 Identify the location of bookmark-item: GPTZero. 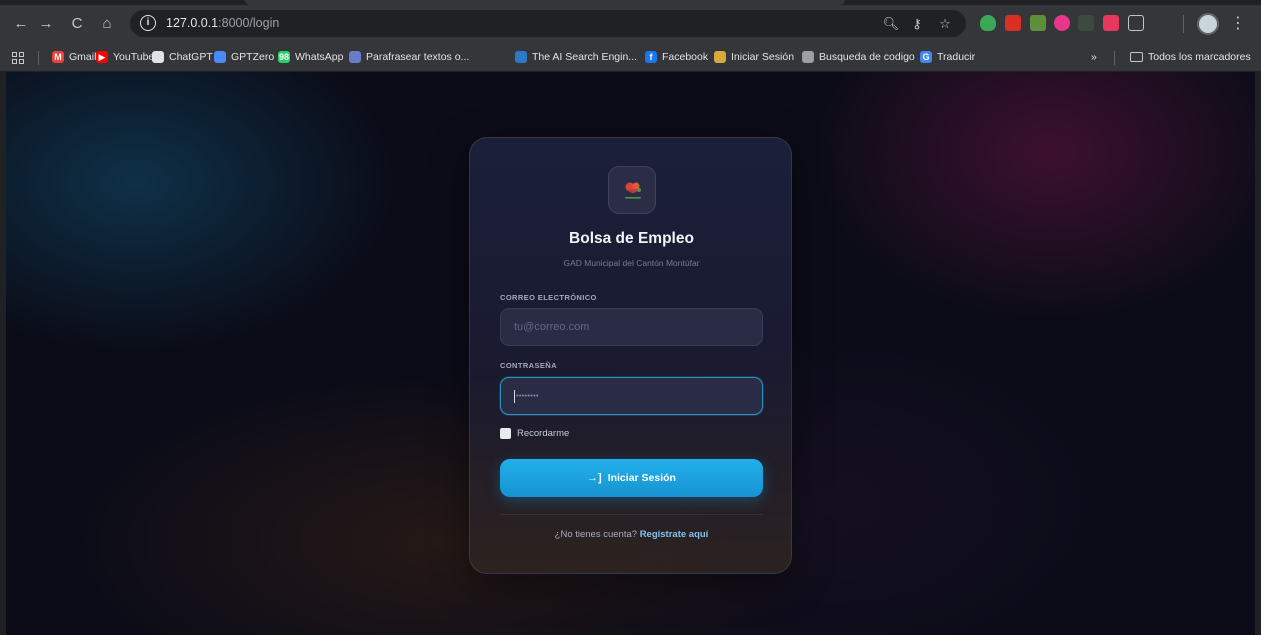
(244, 57).